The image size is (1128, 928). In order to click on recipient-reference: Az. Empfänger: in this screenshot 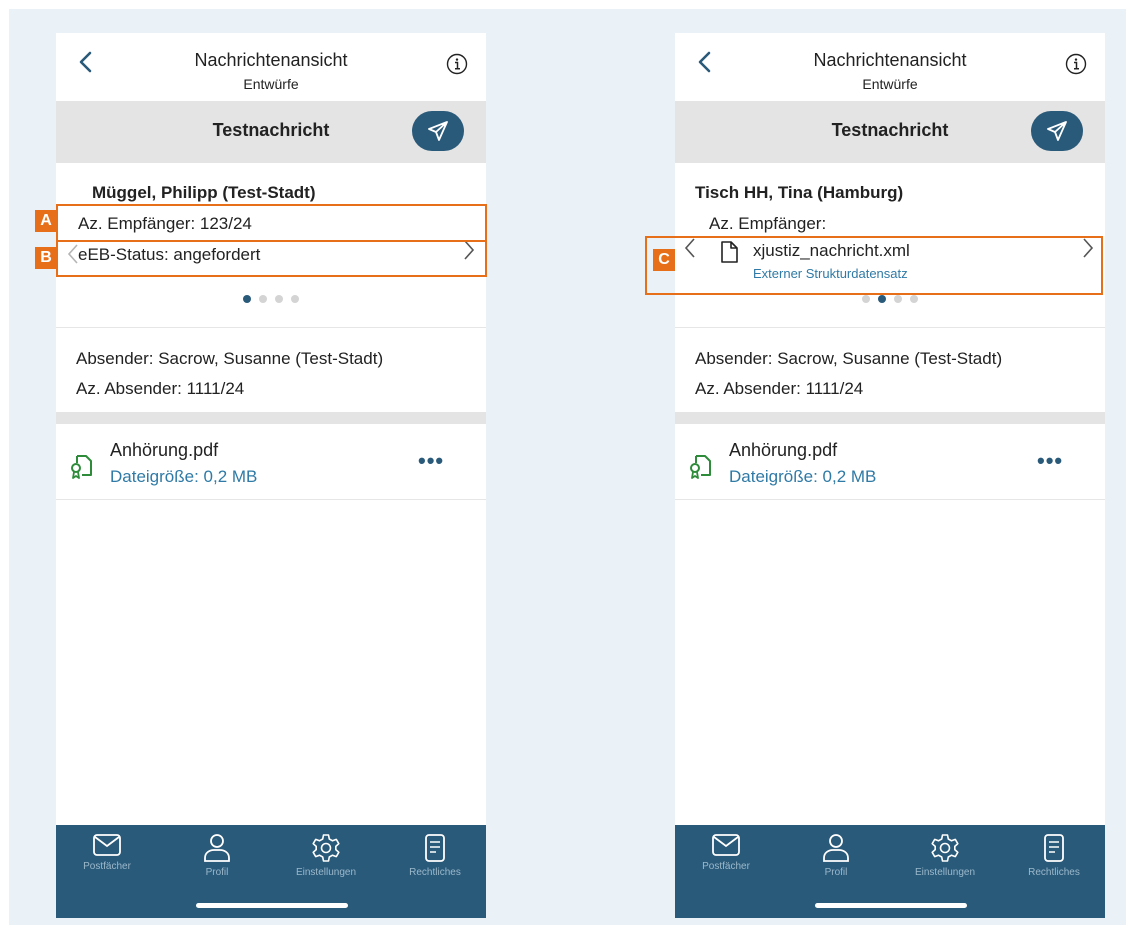, I will do `click(768, 223)`.